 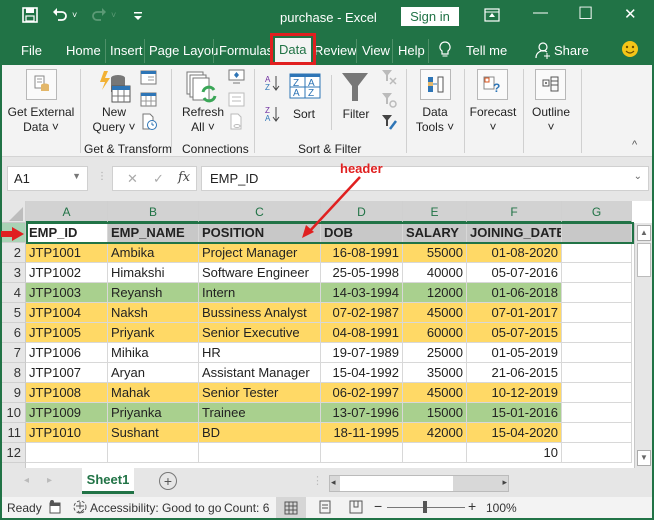 I want to click on tab-help: Help, so click(x=411, y=51).